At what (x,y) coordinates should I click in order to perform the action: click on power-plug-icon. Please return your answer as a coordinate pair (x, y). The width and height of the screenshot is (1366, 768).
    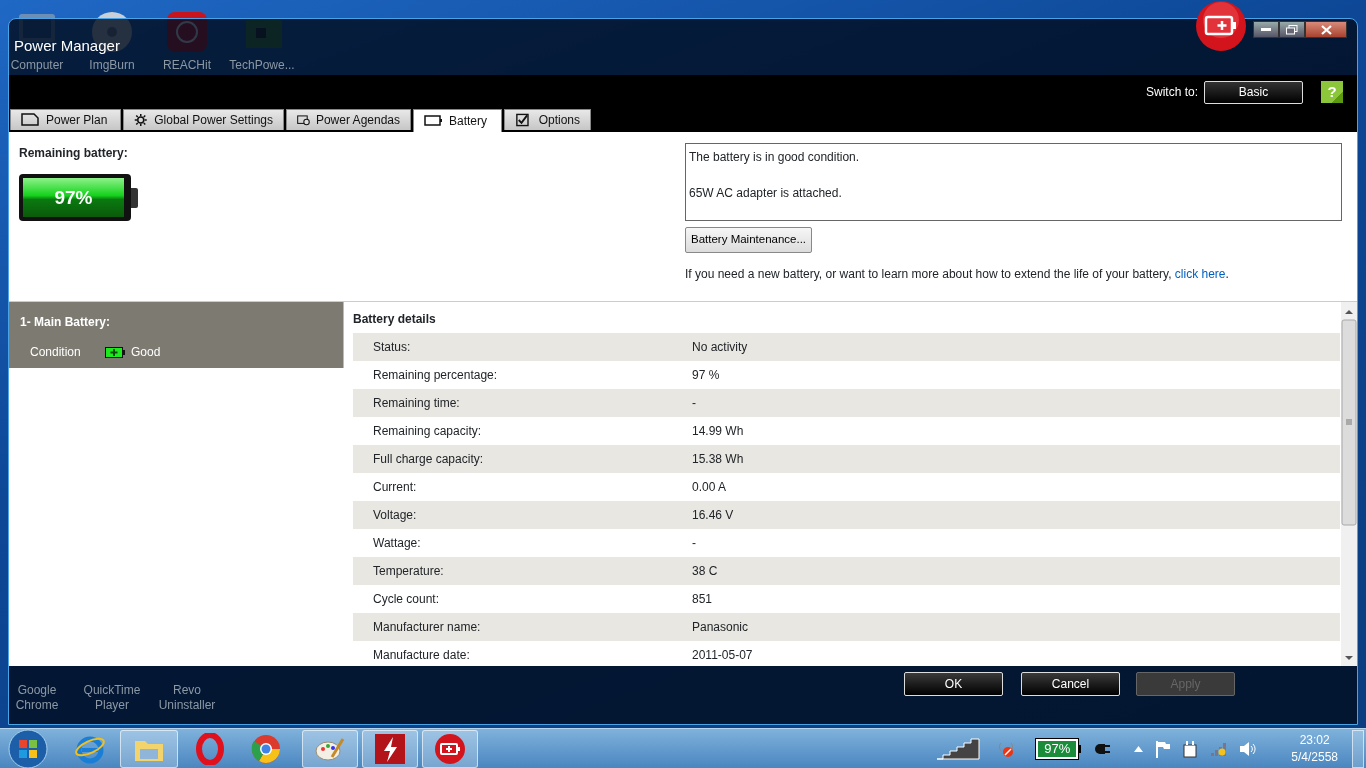
    Looking at the image, I should click on (1190, 748).